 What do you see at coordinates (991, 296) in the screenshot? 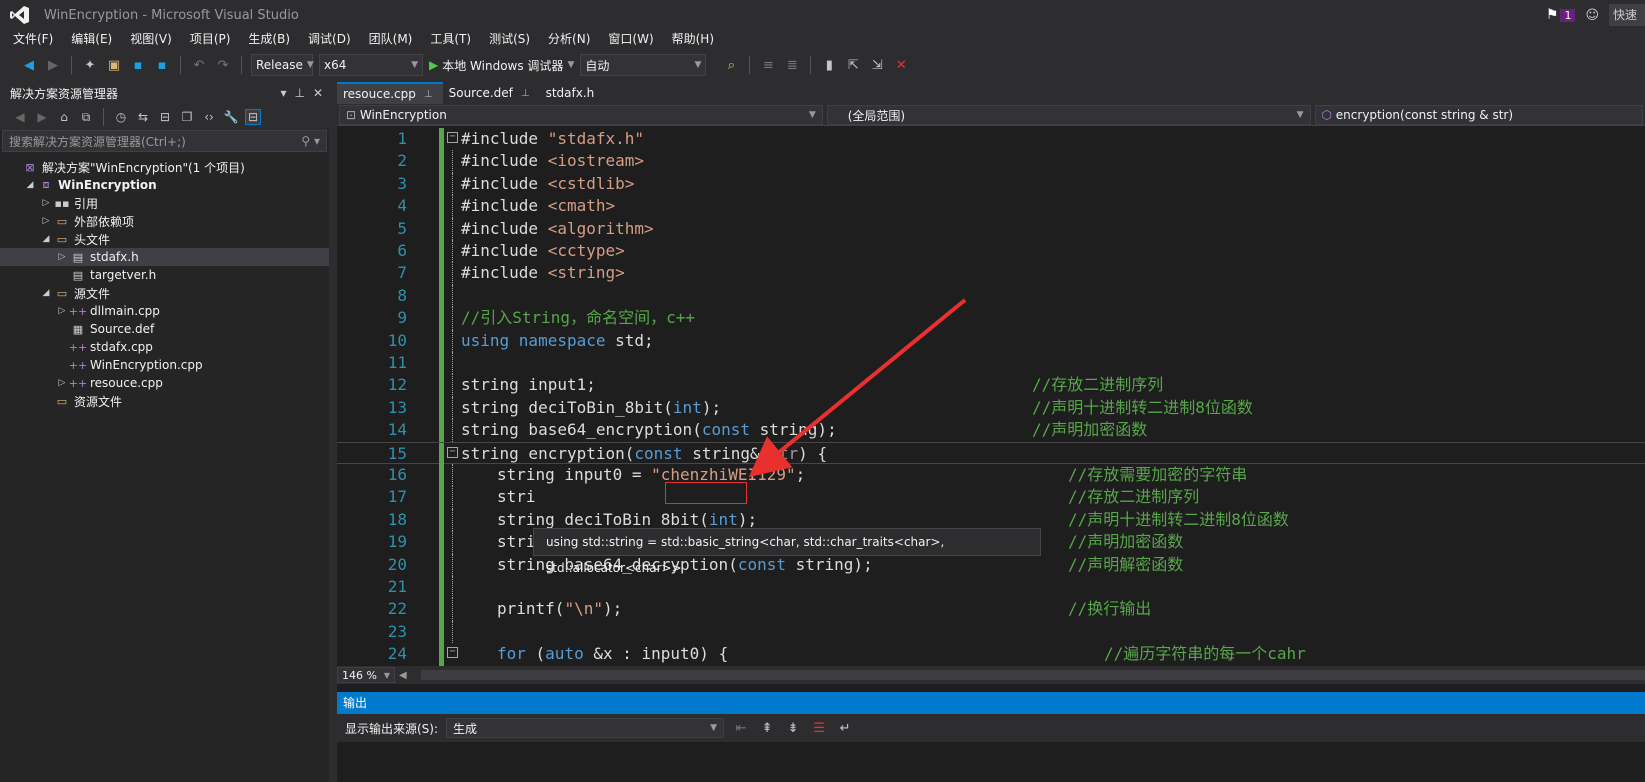
I see `code-line: 8` at bounding box center [991, 296].